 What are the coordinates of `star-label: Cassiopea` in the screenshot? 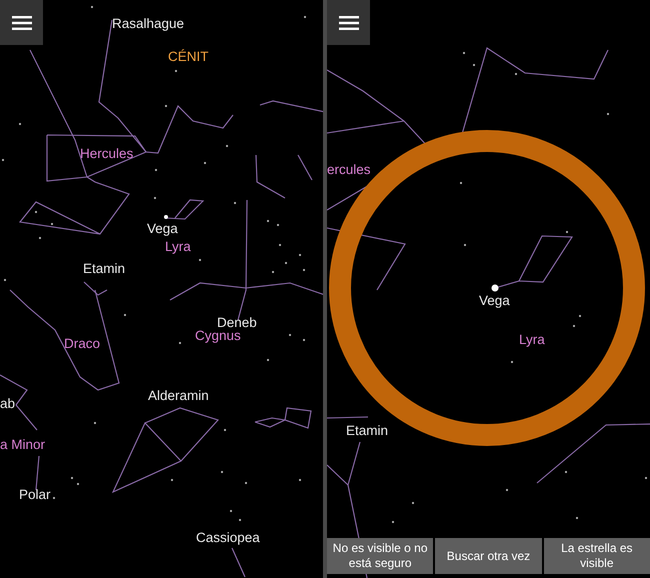 It's located at (228, 538).